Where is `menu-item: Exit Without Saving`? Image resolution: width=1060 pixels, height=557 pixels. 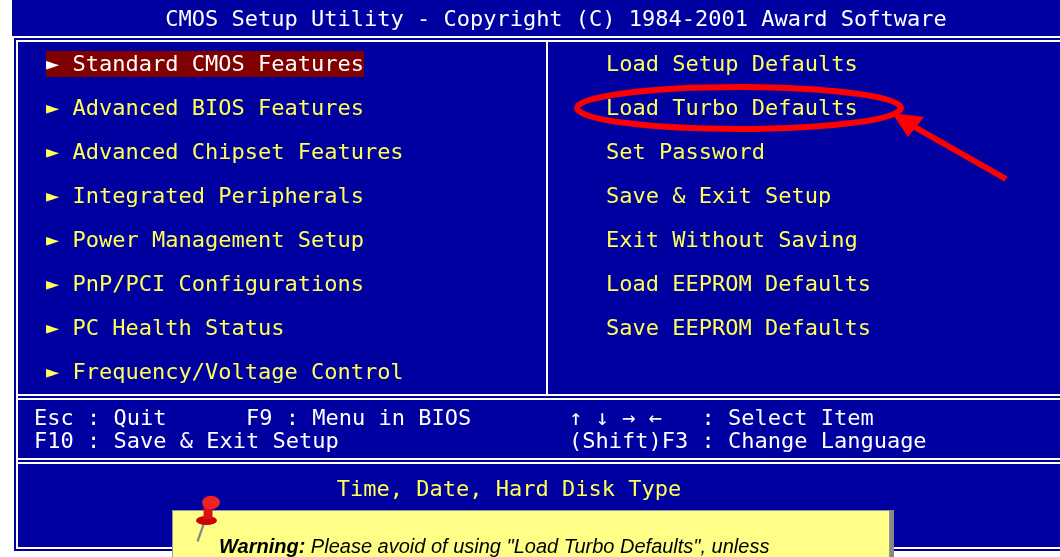
menu-item: Exit Without Saving is located at coordinates (732, 240).